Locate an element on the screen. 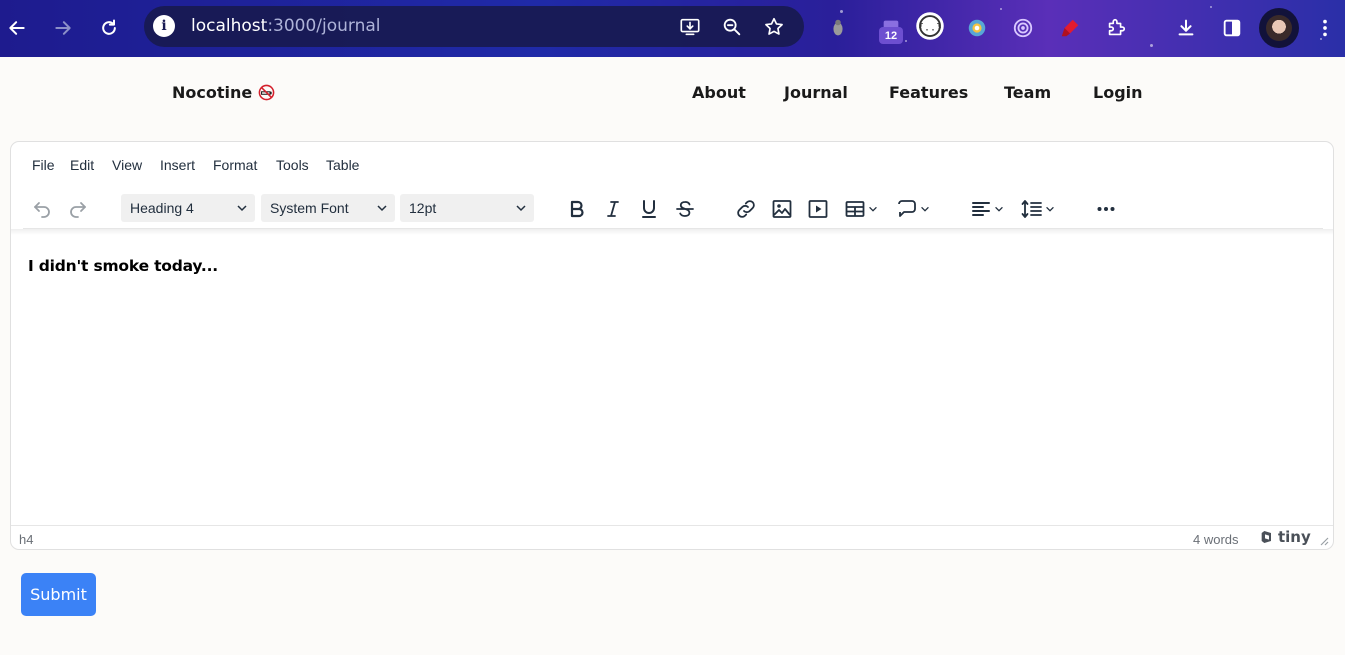 The image size is (1345, 655). comment-button is located at coordinates (913, 209).